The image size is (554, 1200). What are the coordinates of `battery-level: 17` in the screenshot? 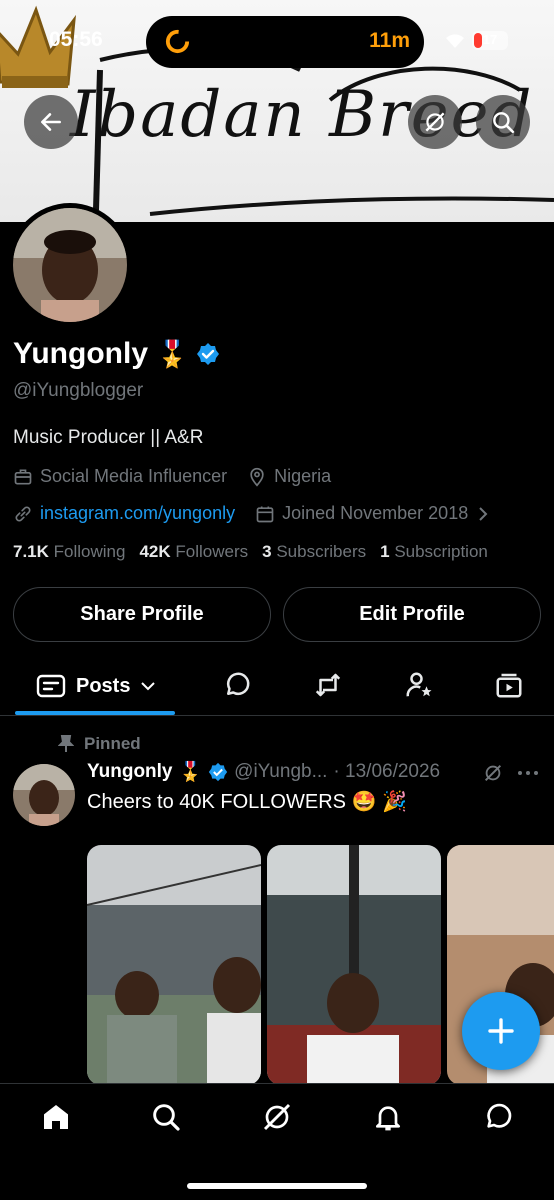 It's located at (490, 39).